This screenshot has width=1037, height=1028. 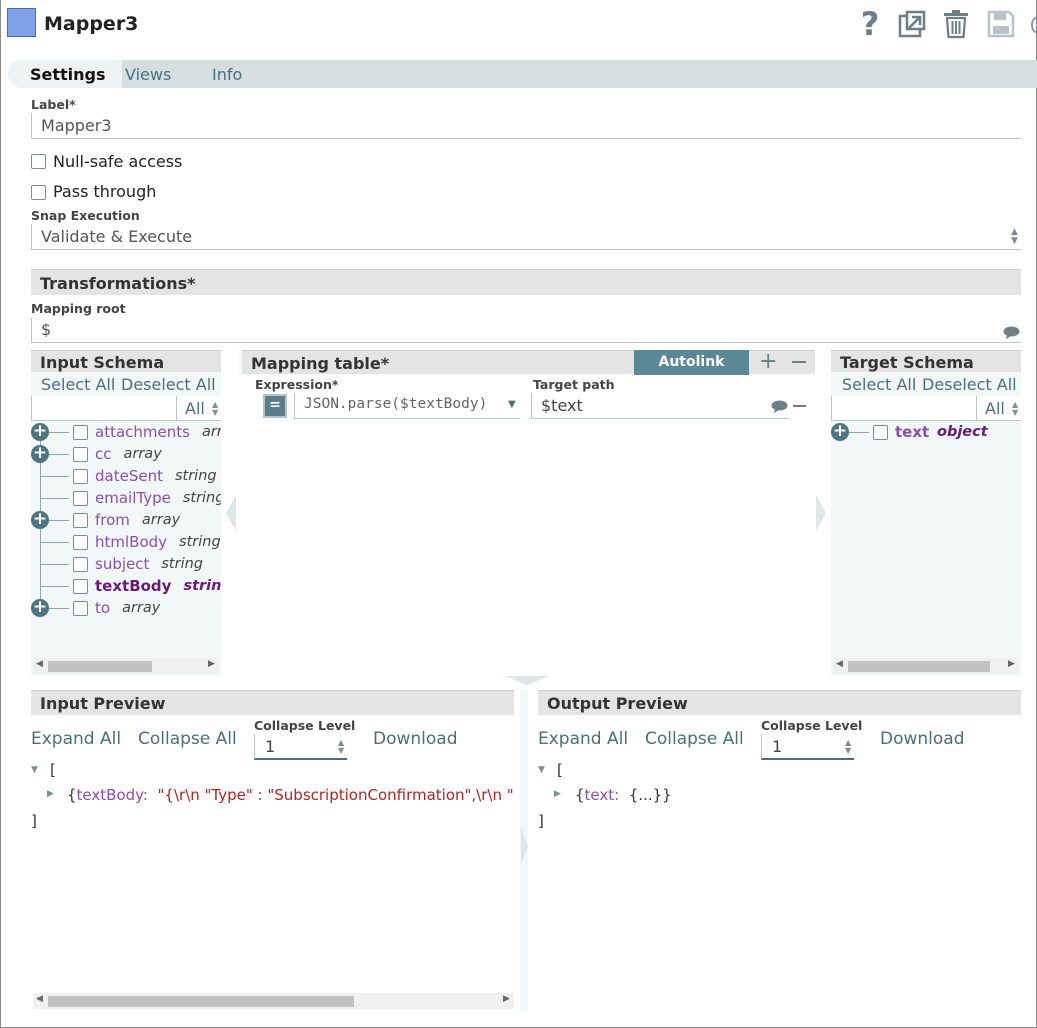 What do you see at coordinates (126, 666) in the screenshot?
I see `input-schema-scrollbar: ◀ ▶` at bounding box center [126, 666].